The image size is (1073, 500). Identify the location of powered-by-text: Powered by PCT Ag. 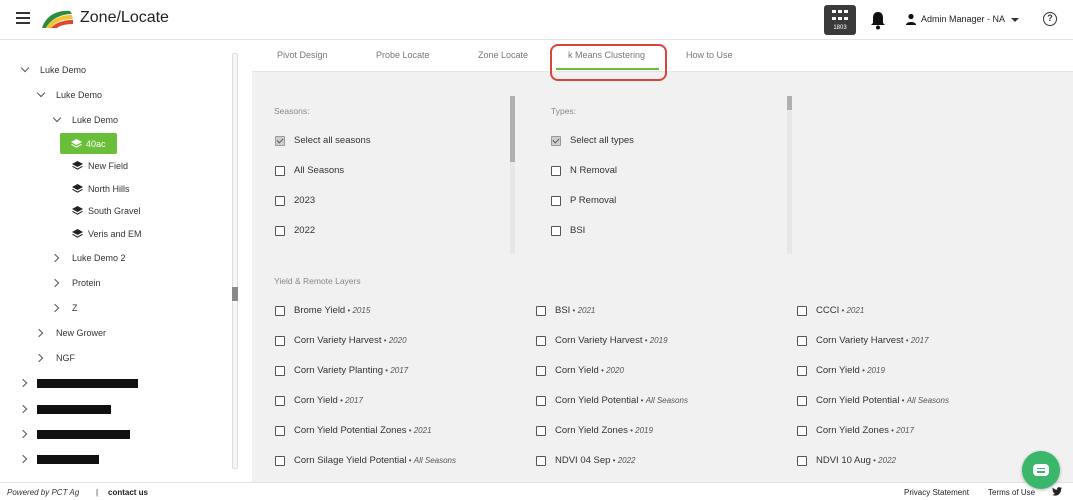
(43, 492).